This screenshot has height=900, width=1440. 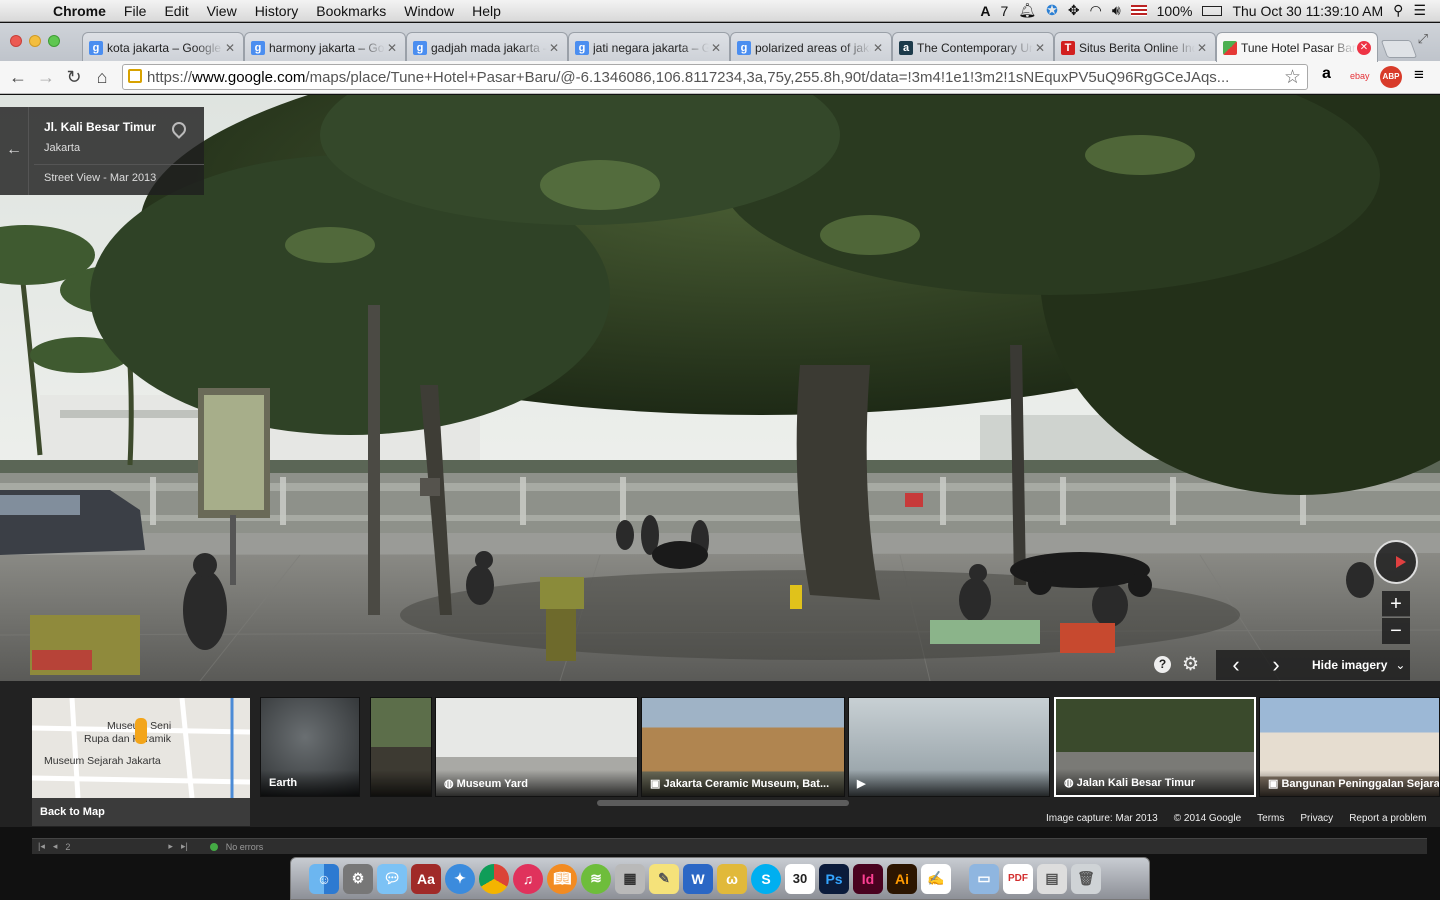 What do you see at coordinates (1349, 747) in the screenshot?
I see `thumb-bangunan-peninggalan: ▣ Bangunan Peninggalan Sejarah` at bounding box center [1349, 747].